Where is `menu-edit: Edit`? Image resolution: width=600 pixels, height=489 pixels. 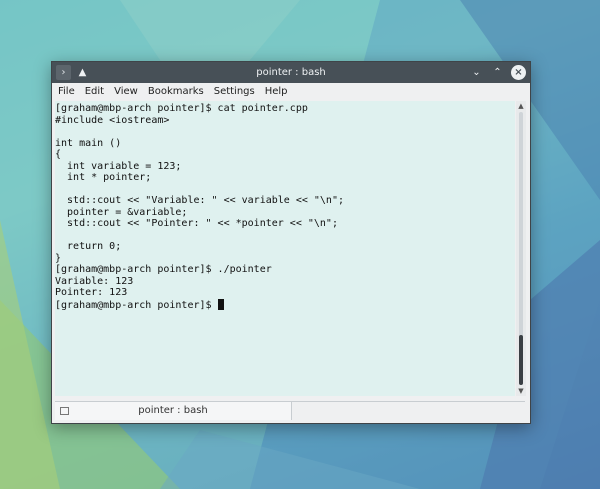 menu-edit: Edit is located at coordinates (94, 91).